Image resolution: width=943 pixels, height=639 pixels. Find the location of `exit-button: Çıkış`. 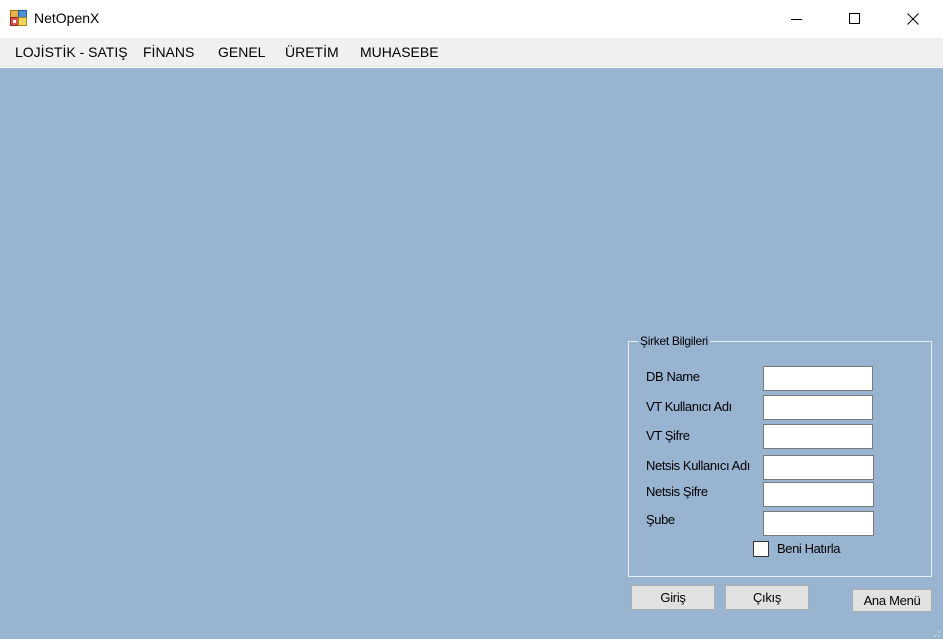

exit-button: Çıkış is located at coordinates (767, 597).